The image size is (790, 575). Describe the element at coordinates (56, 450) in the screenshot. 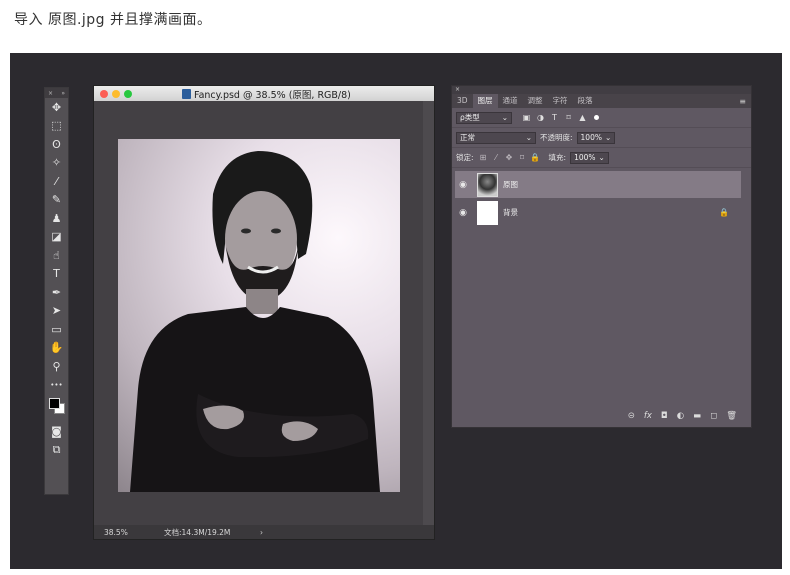

I see `screen-mode-tool-icon: ⧉` at that location.